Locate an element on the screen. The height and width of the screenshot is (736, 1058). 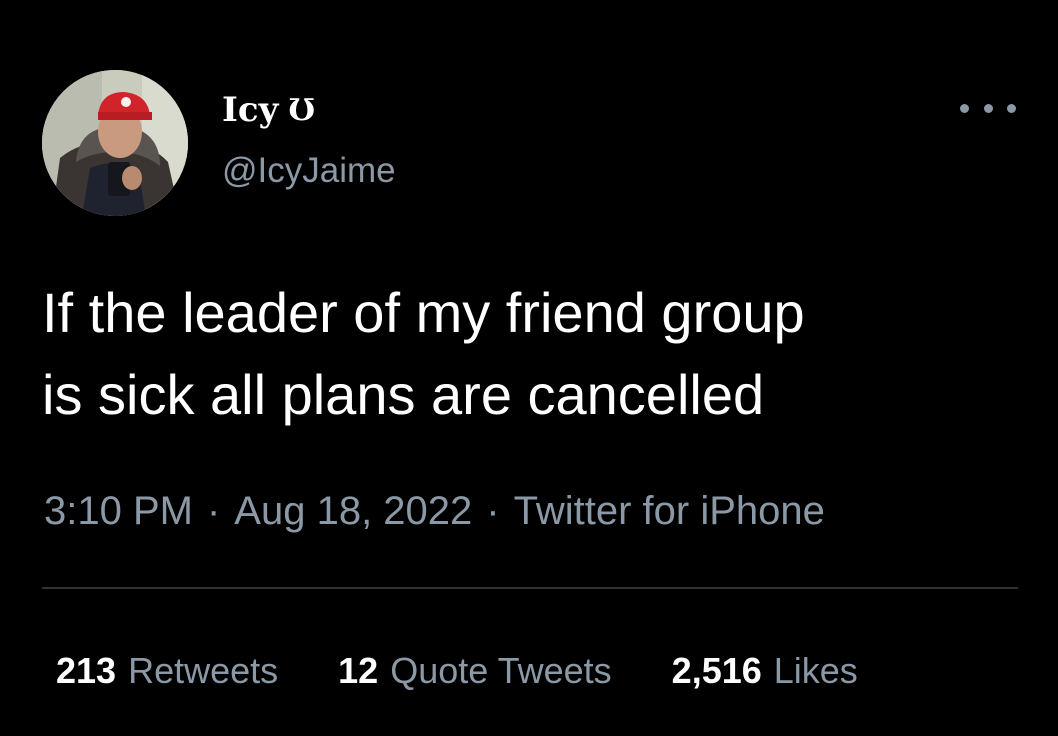
author-handle: @IcyJaime is located at coordinates (309, 171).